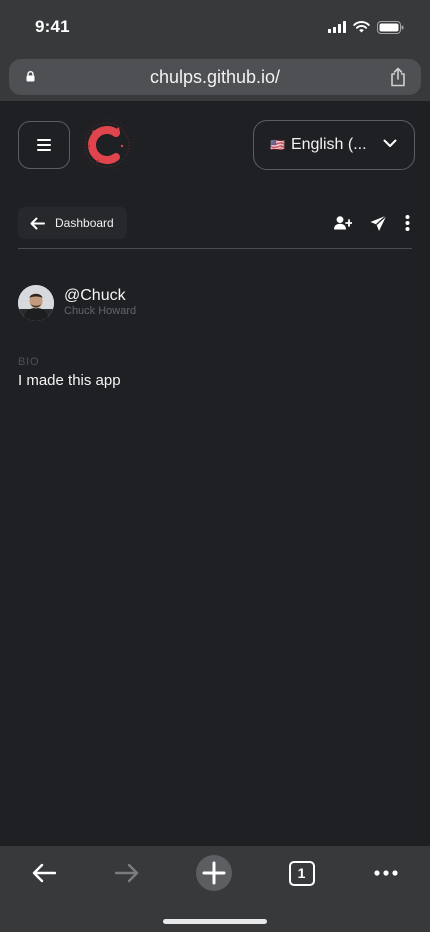 The image size is (430, 932). I want to click on menu-button, so click(44, 145).